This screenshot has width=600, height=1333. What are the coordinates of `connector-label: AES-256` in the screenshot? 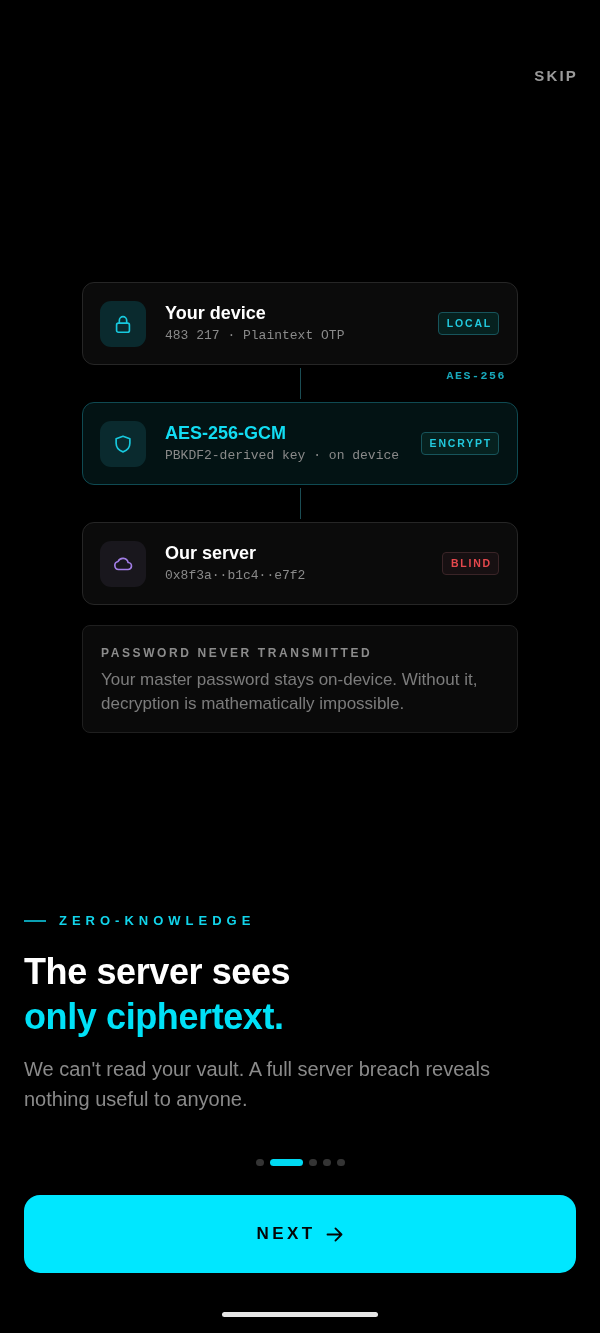 It's located at (476, 376).